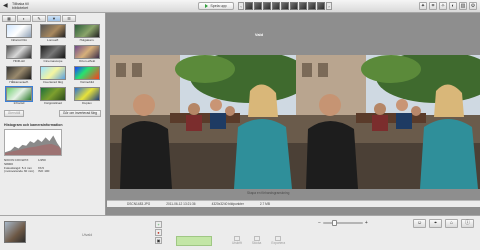 This screenshot has height=250, width=480. I want to click on photo-icon: ▣, so click(158, 240).